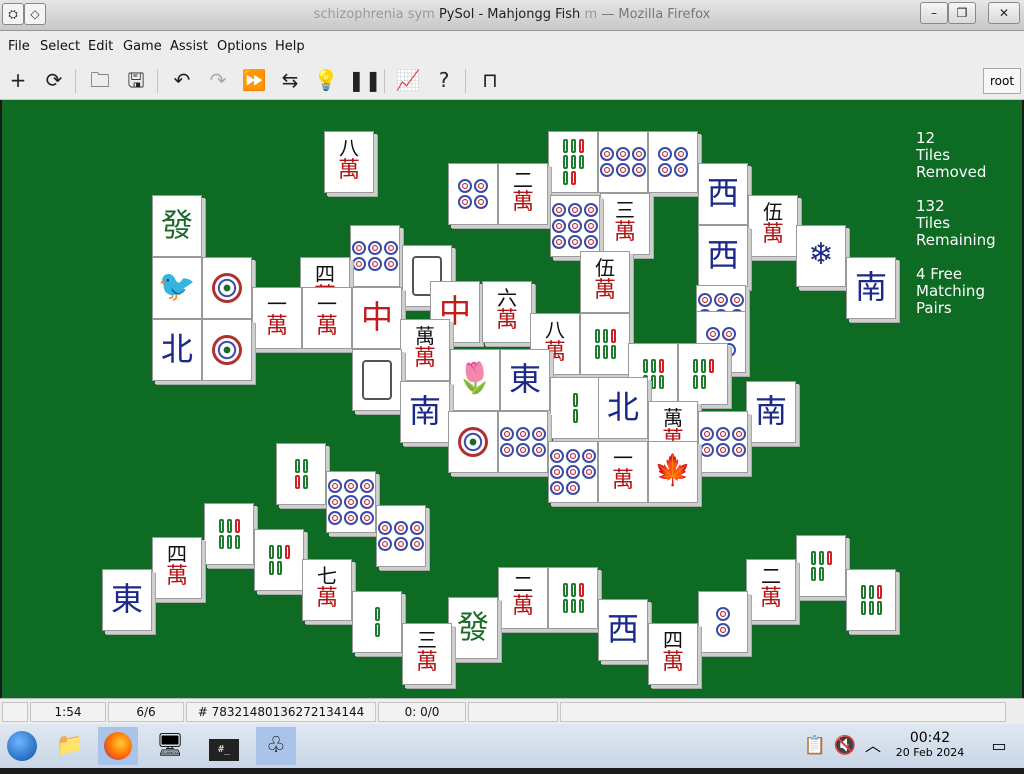  I want to click on restart-icon: ⟳, so click(54, 80).